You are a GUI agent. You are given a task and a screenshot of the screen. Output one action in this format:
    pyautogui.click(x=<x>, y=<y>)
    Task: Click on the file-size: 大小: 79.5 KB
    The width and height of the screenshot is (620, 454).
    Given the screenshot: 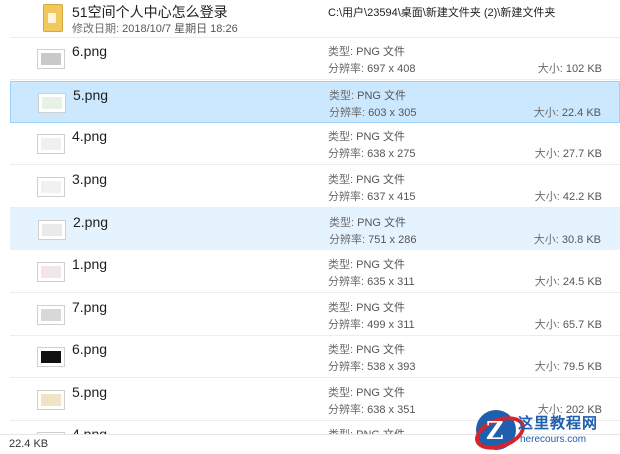 What is the action you would take?
    pyautogui.click(x=568, y=367)
    